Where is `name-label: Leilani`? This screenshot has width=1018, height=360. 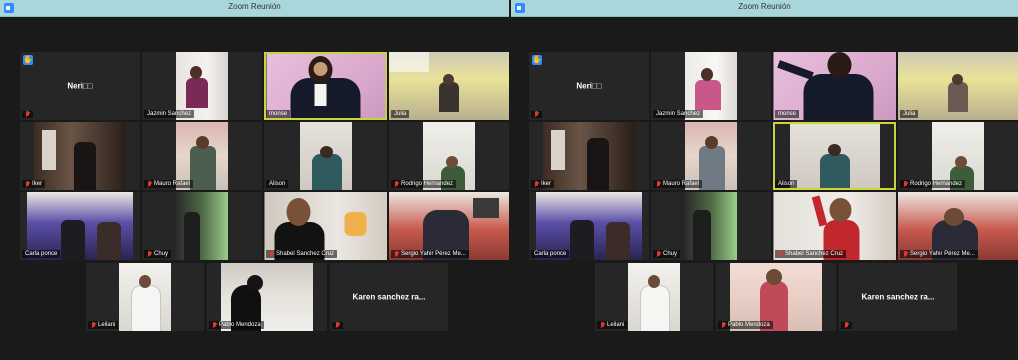 name-label: Leilani is located at coordinates (612, 325).